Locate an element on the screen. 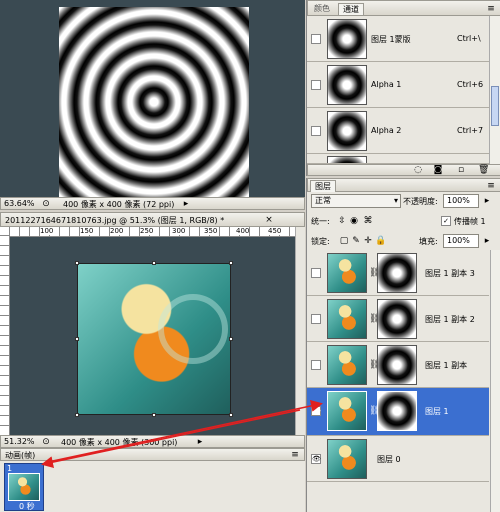 The height and width of the screenshot is (512, 500). arrow-to-layer is located at coordinates (185, 431).